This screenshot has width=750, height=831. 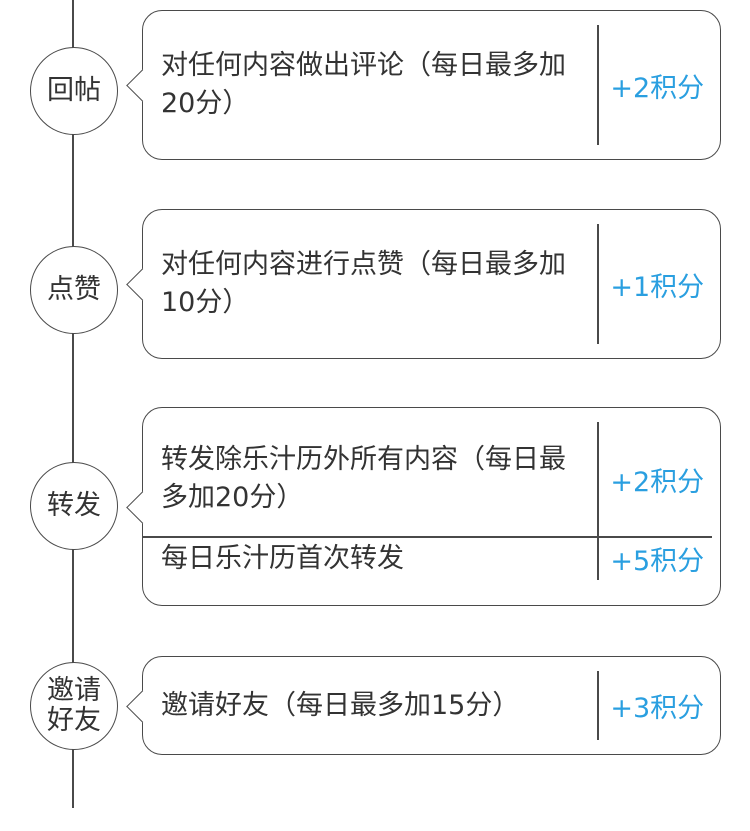 I want to click on node-label: 点赞, so click(x=74, y=289).